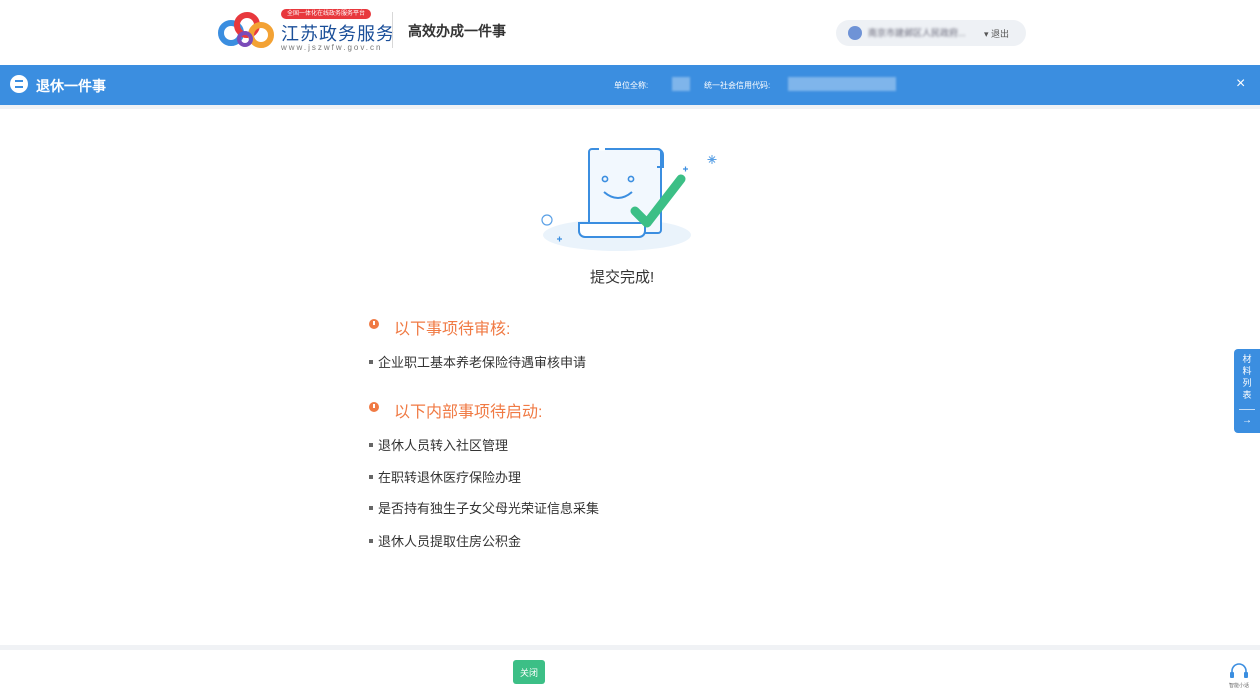 This screenshot has width=1260, height=700. I want to click on unit-name-label: 单位全称:, so click(631, 85).